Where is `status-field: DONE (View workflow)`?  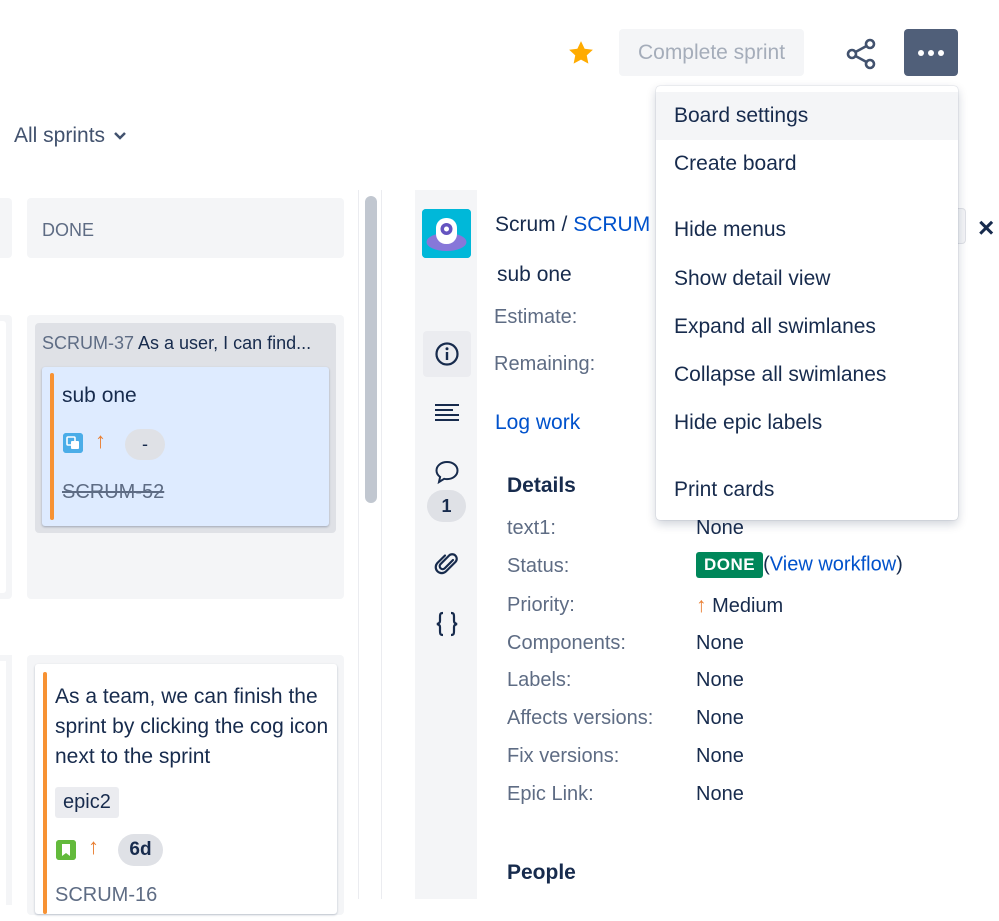
status-field: DONE (View workflow) is located at coordinates (799, 565).